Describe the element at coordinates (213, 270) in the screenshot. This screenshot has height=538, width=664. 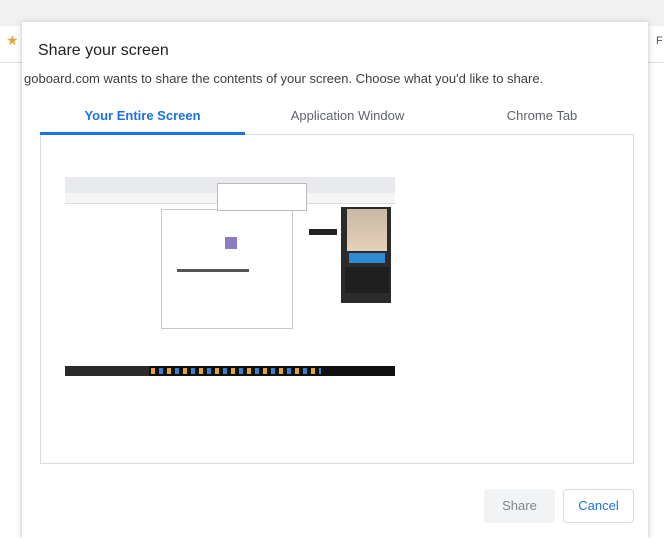
I see `thumbnail-progress-line` at that location.